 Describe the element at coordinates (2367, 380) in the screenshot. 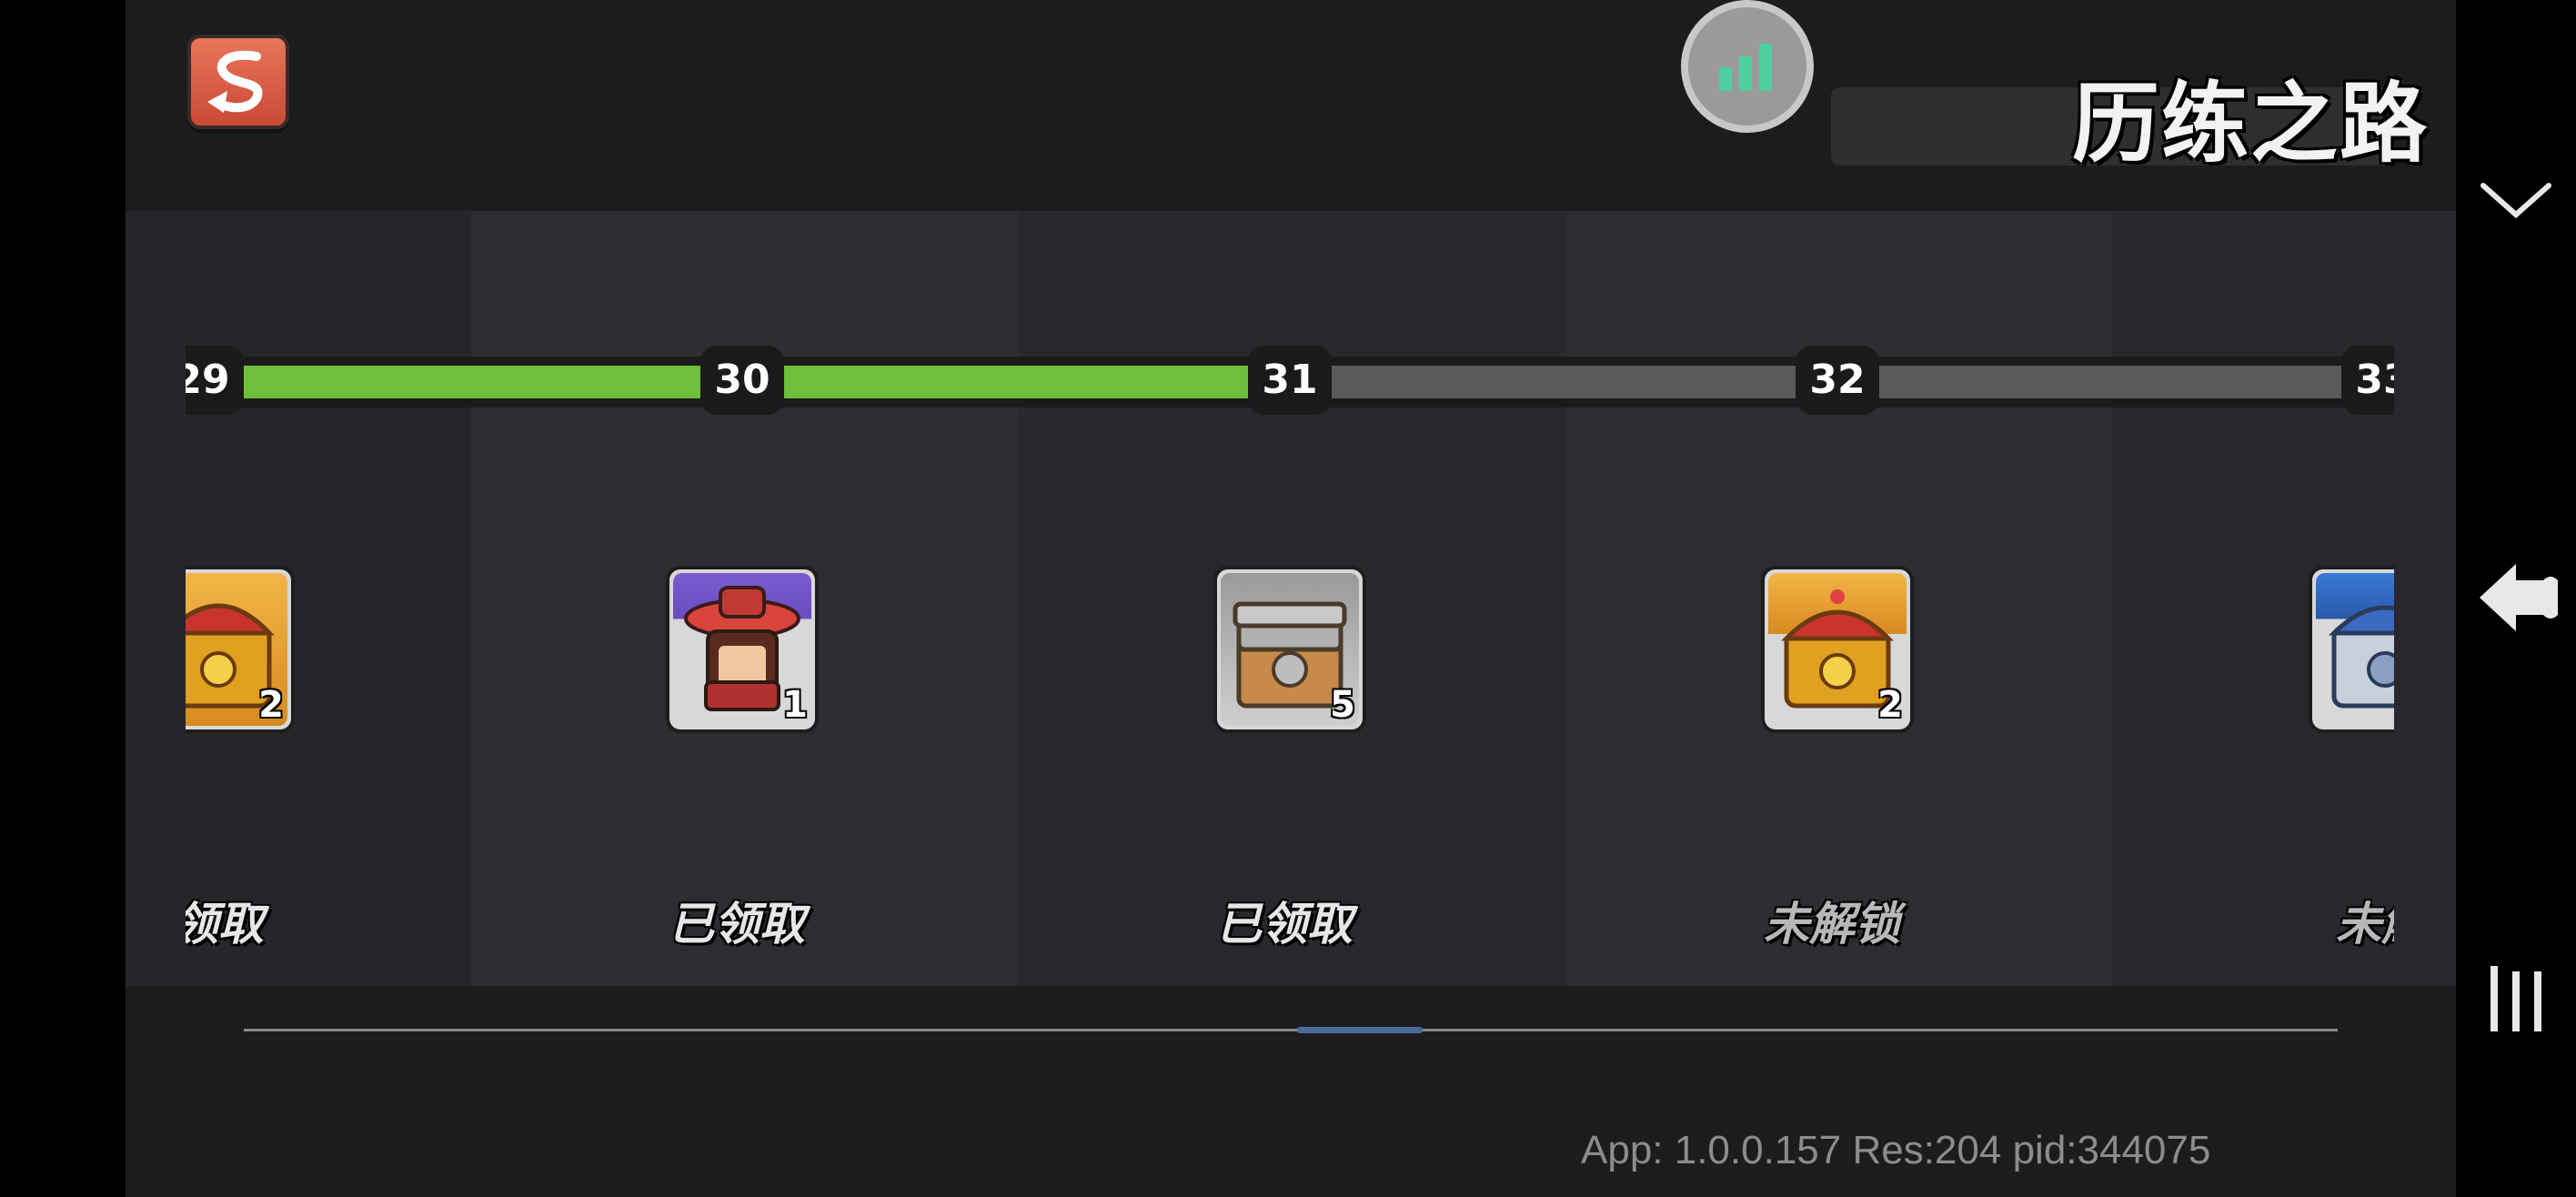

I see `level-node: 33` at that location.